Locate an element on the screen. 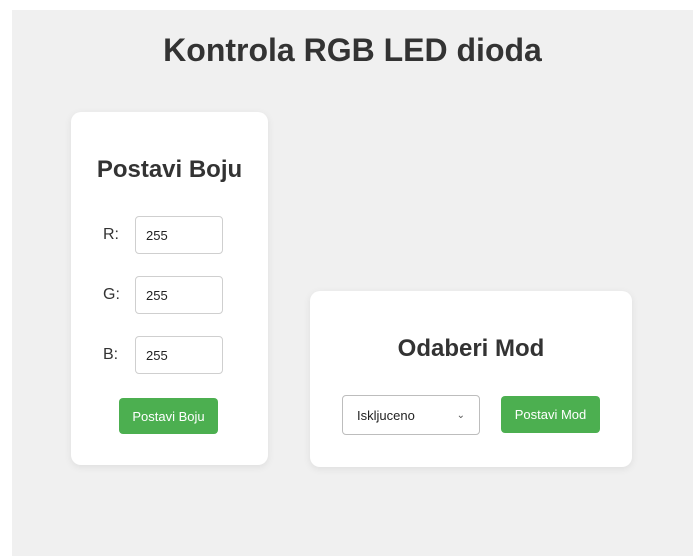 The width and height of the screenshot is (693, 556). chevron-down-icon: ⌄ is located at coordinates (460, 415).